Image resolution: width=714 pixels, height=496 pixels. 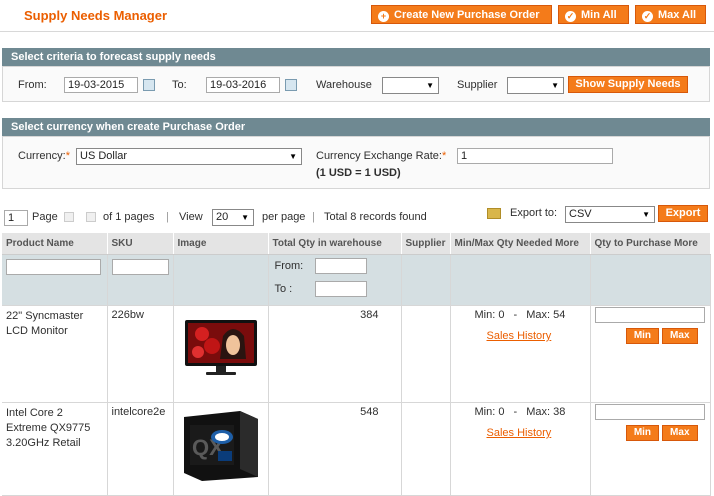 What do you see at coordinates (356, 280) in the screenshot?
I see `grid-filter-row: From: To :` at bounding box center [356, 280].